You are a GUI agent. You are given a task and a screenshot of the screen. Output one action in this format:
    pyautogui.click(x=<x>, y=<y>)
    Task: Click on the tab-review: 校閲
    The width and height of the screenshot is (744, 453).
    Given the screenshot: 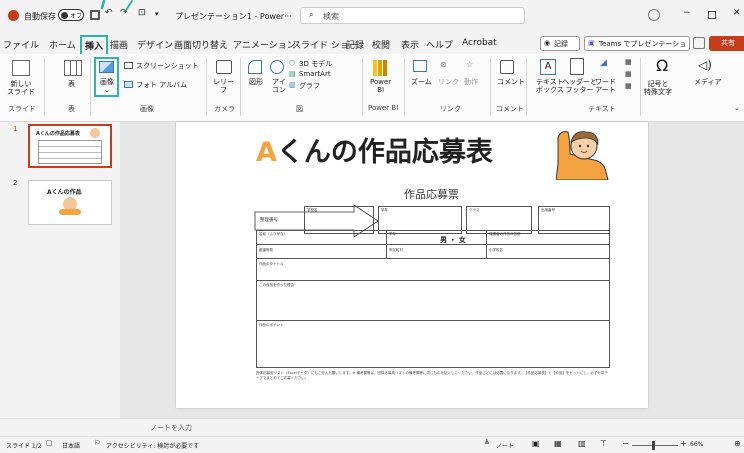 What is the action you would take?
    pyautogui.click(x=381, y=44)
    